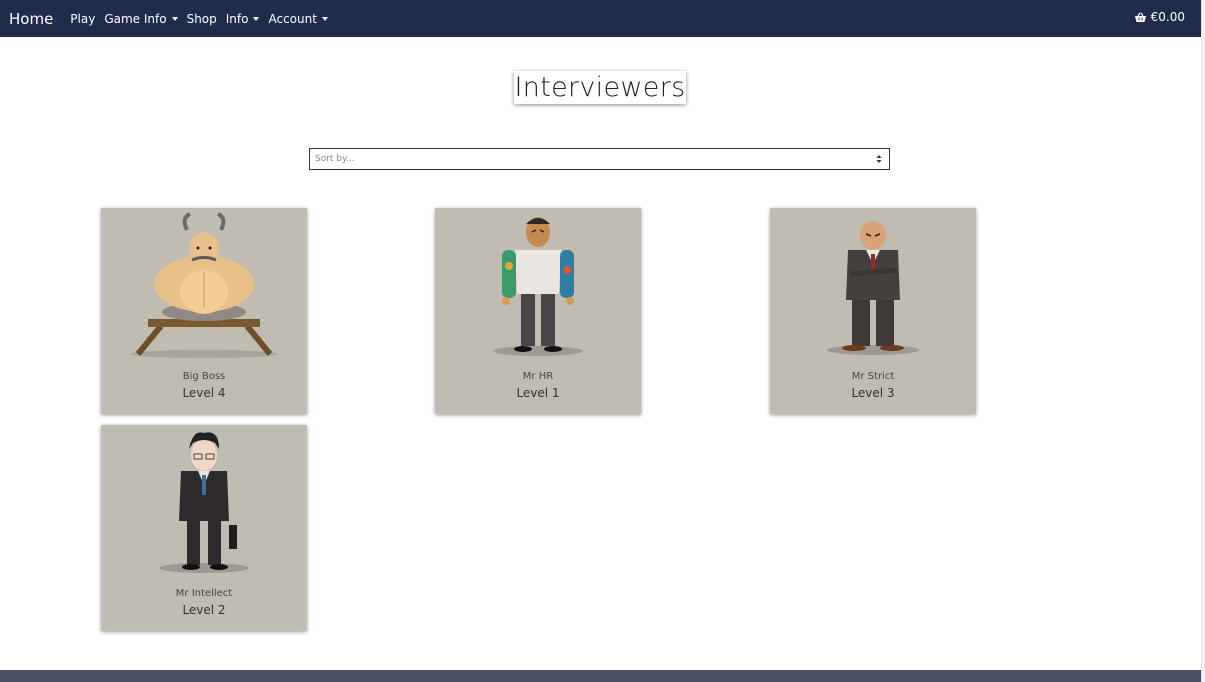  I want to click on nav-info-label: Info, so click(237, 18).